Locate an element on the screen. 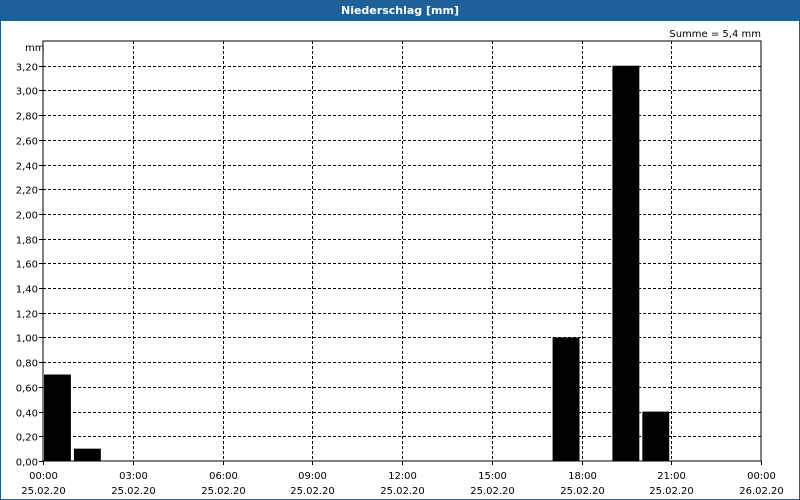 The width and height of the screenshot is (800, 500). y-tick-label: 0,60 is located at coordinates (27, 389).